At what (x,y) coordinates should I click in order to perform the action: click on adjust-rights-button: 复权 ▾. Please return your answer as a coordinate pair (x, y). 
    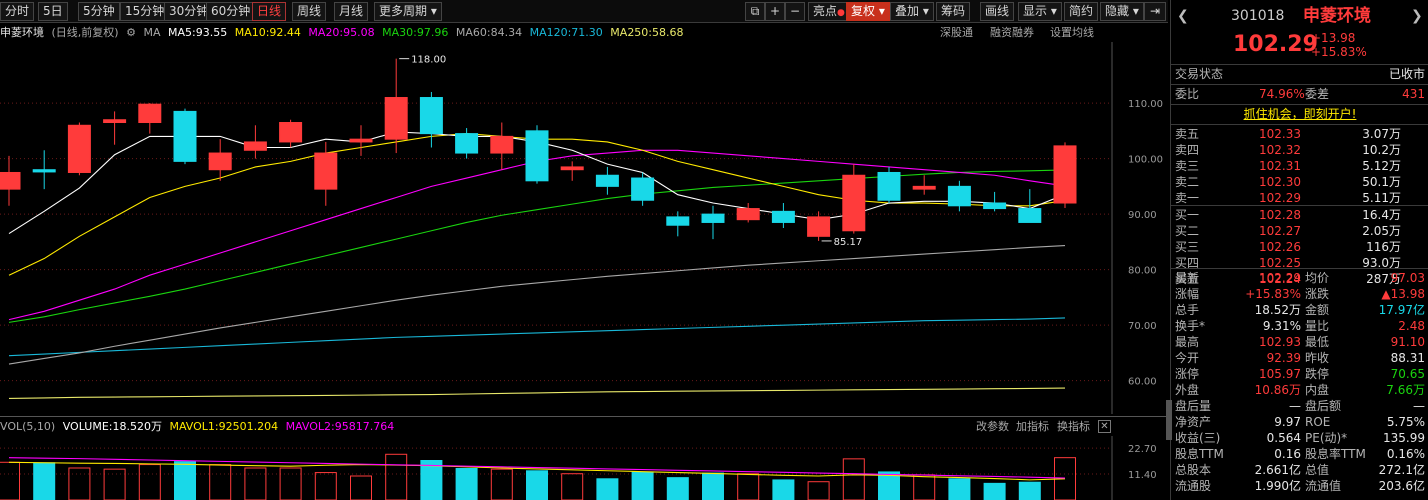
    Looking at the image, I should click on (868, 11).